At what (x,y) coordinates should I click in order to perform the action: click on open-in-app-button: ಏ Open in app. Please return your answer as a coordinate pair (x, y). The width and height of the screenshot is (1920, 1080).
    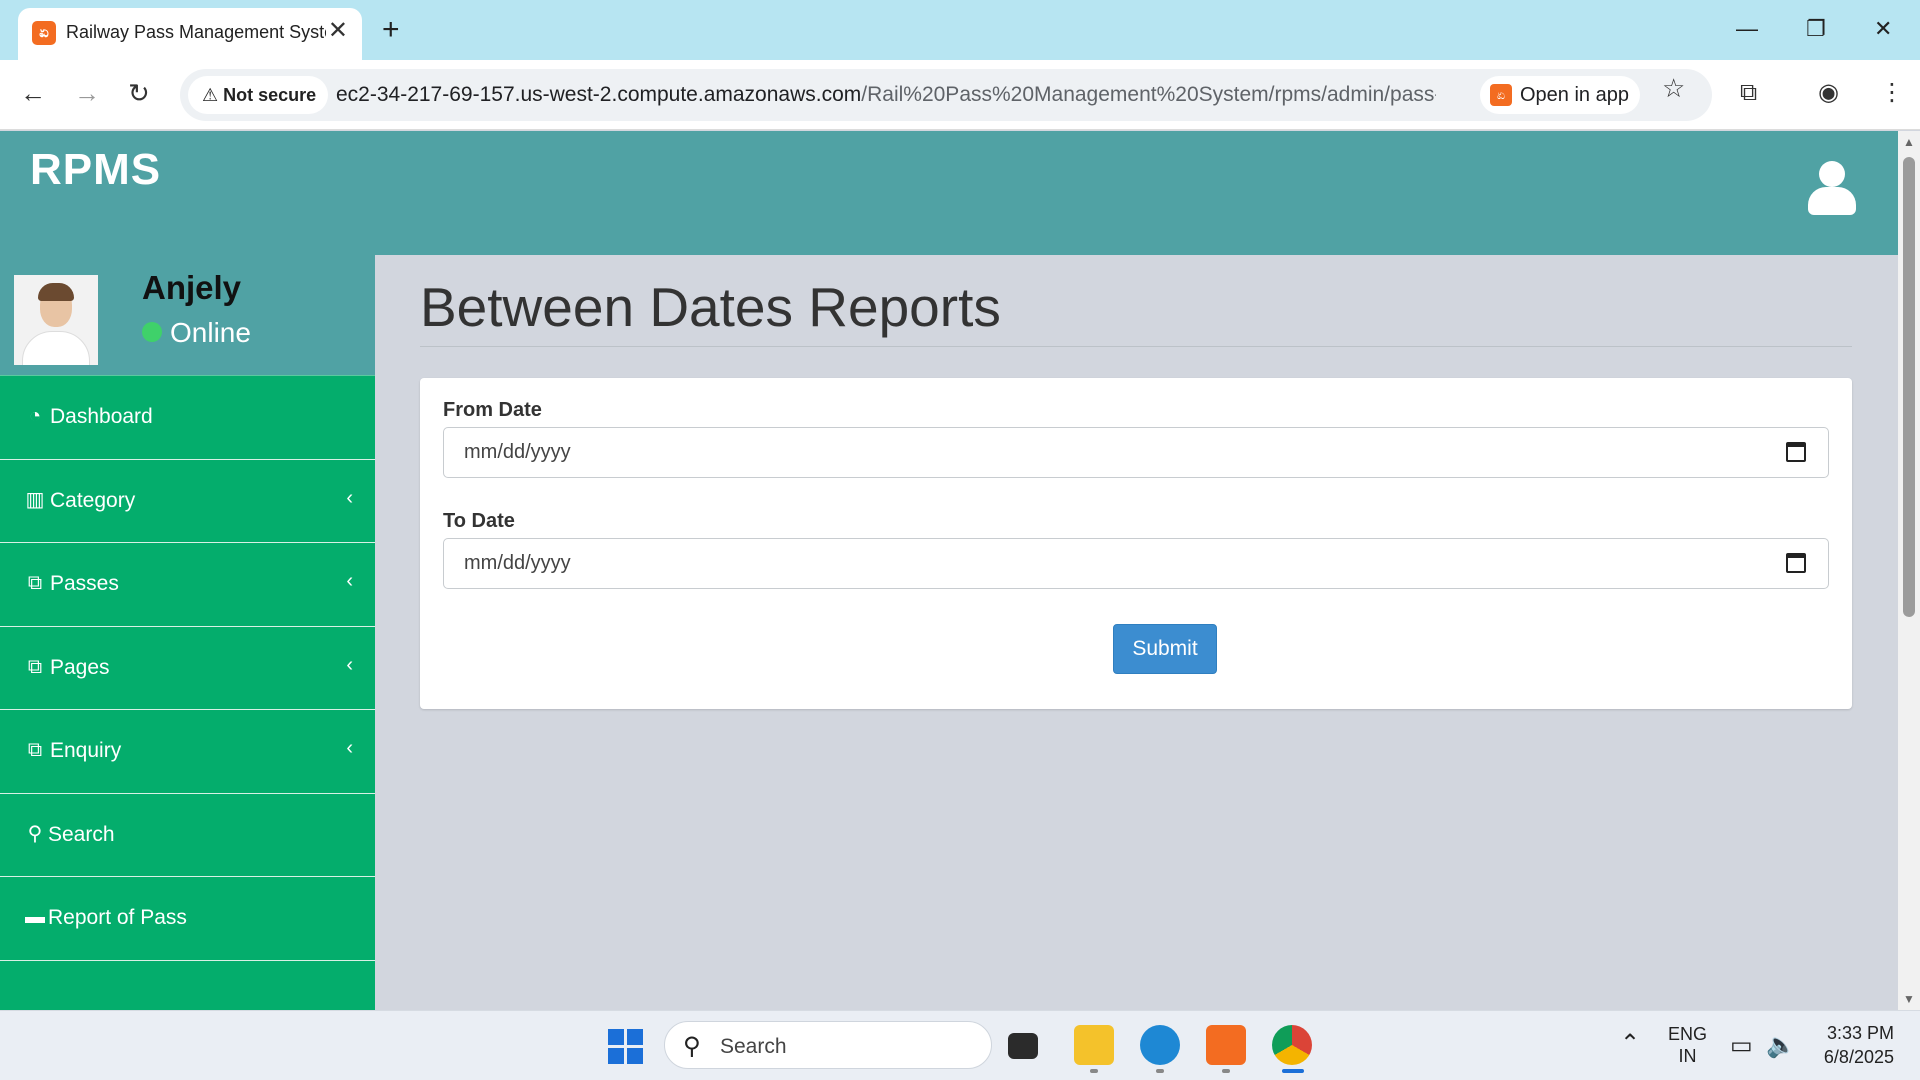
    Looking at the image, I should click on (1560, 95).